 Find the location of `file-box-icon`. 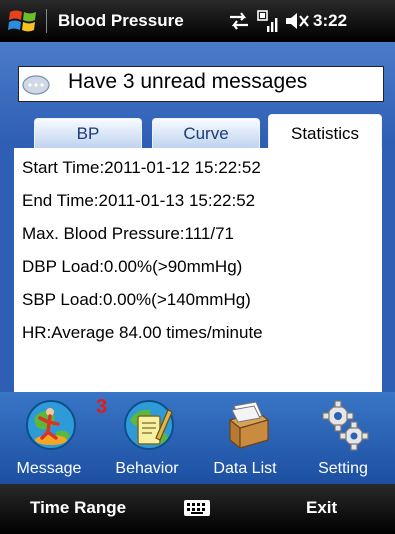

file-box-icon is located at coordinates (249, 425).